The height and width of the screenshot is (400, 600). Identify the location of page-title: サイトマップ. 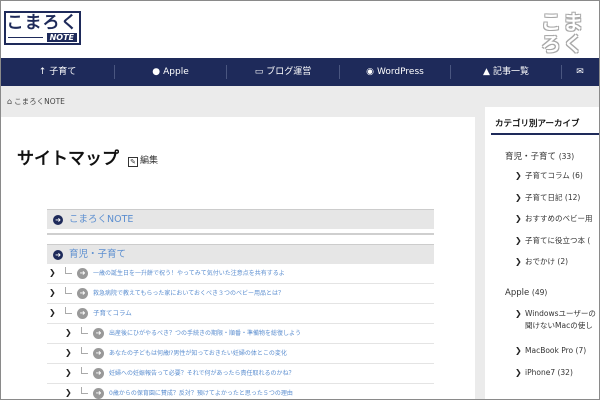
(68, 159).